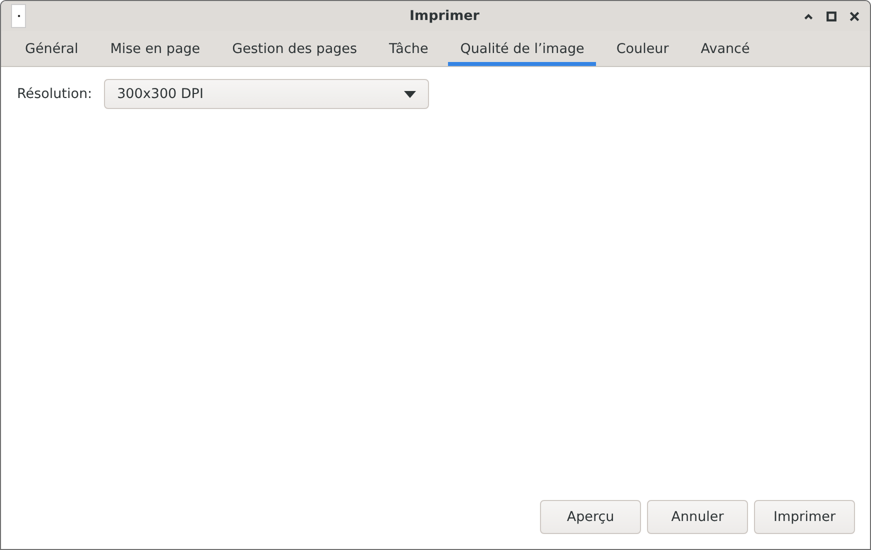 The width and height of the screenshot is (871, 550). What do you see at coordinates (408, 48) in the screenshot?
I see `tab: Tâche` at bounding box center [408, 48].